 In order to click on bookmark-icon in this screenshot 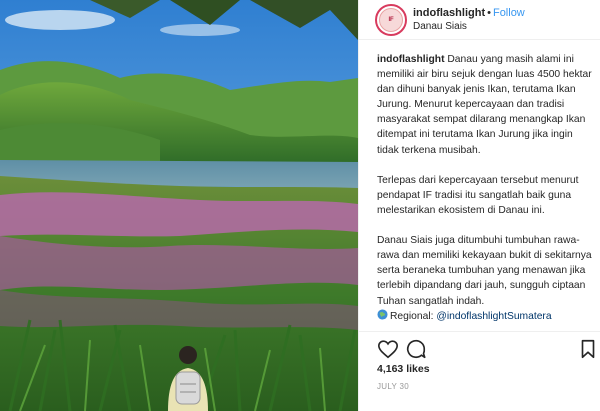, I will do `click(588, 349)`.